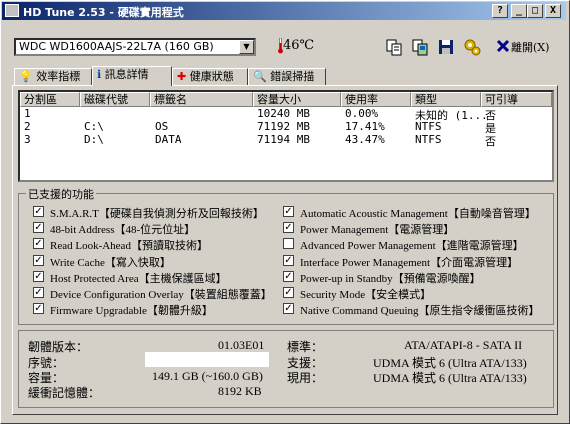 The width and height of the screenshot is (570, 424). I want to click on cell-size: 10240 MB, so click(283, 113).